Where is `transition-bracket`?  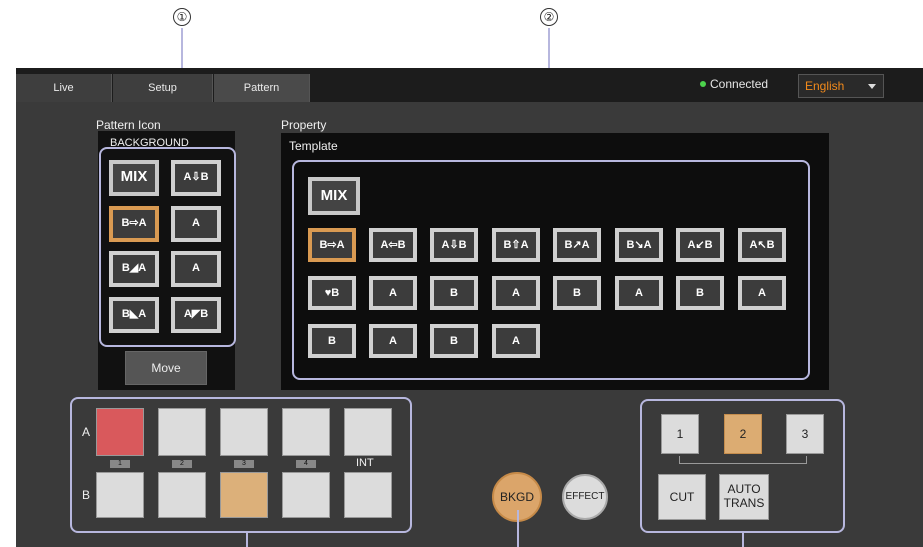
transition-bracket is located at coordinates (743, 460).